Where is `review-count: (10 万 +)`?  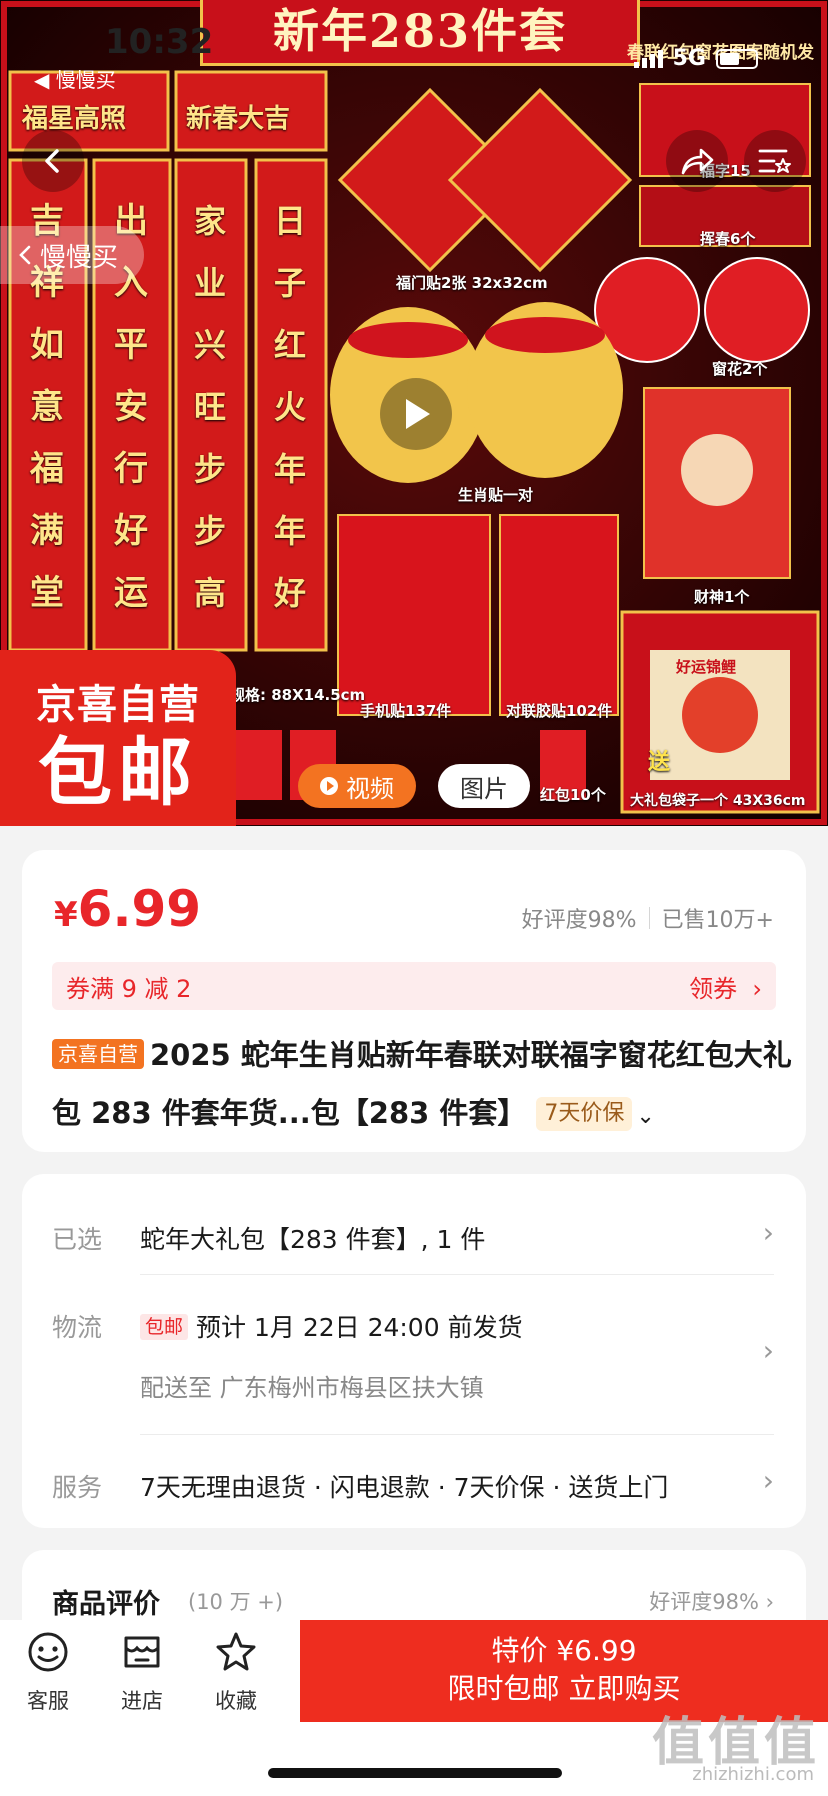 review-count: (10 万 +) is located at coordinates (236, 1602).